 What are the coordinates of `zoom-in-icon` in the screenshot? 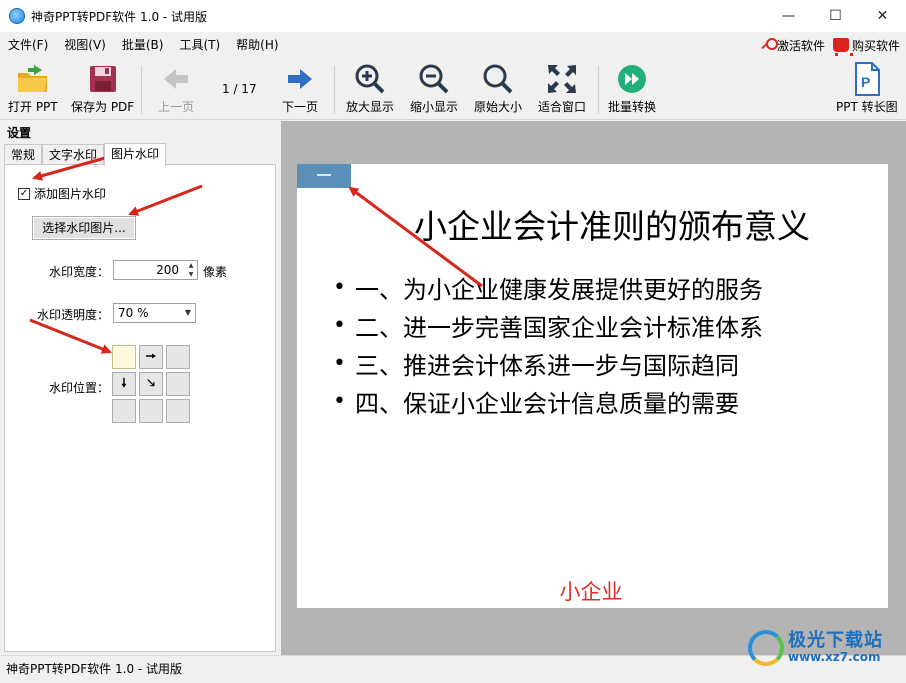 It's located at (370, 79).